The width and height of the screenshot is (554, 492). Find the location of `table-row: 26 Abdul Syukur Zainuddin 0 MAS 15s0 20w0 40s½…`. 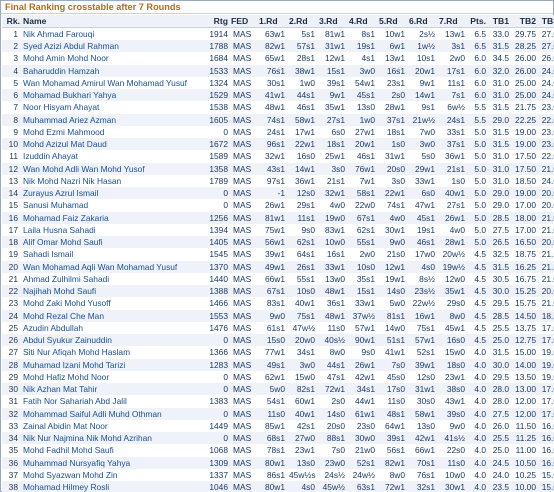

table-row: 26 Abdul Syukur Zainuddin 0 MAS 15s0 20w0 40s½… is located at coordinates (278, 340).